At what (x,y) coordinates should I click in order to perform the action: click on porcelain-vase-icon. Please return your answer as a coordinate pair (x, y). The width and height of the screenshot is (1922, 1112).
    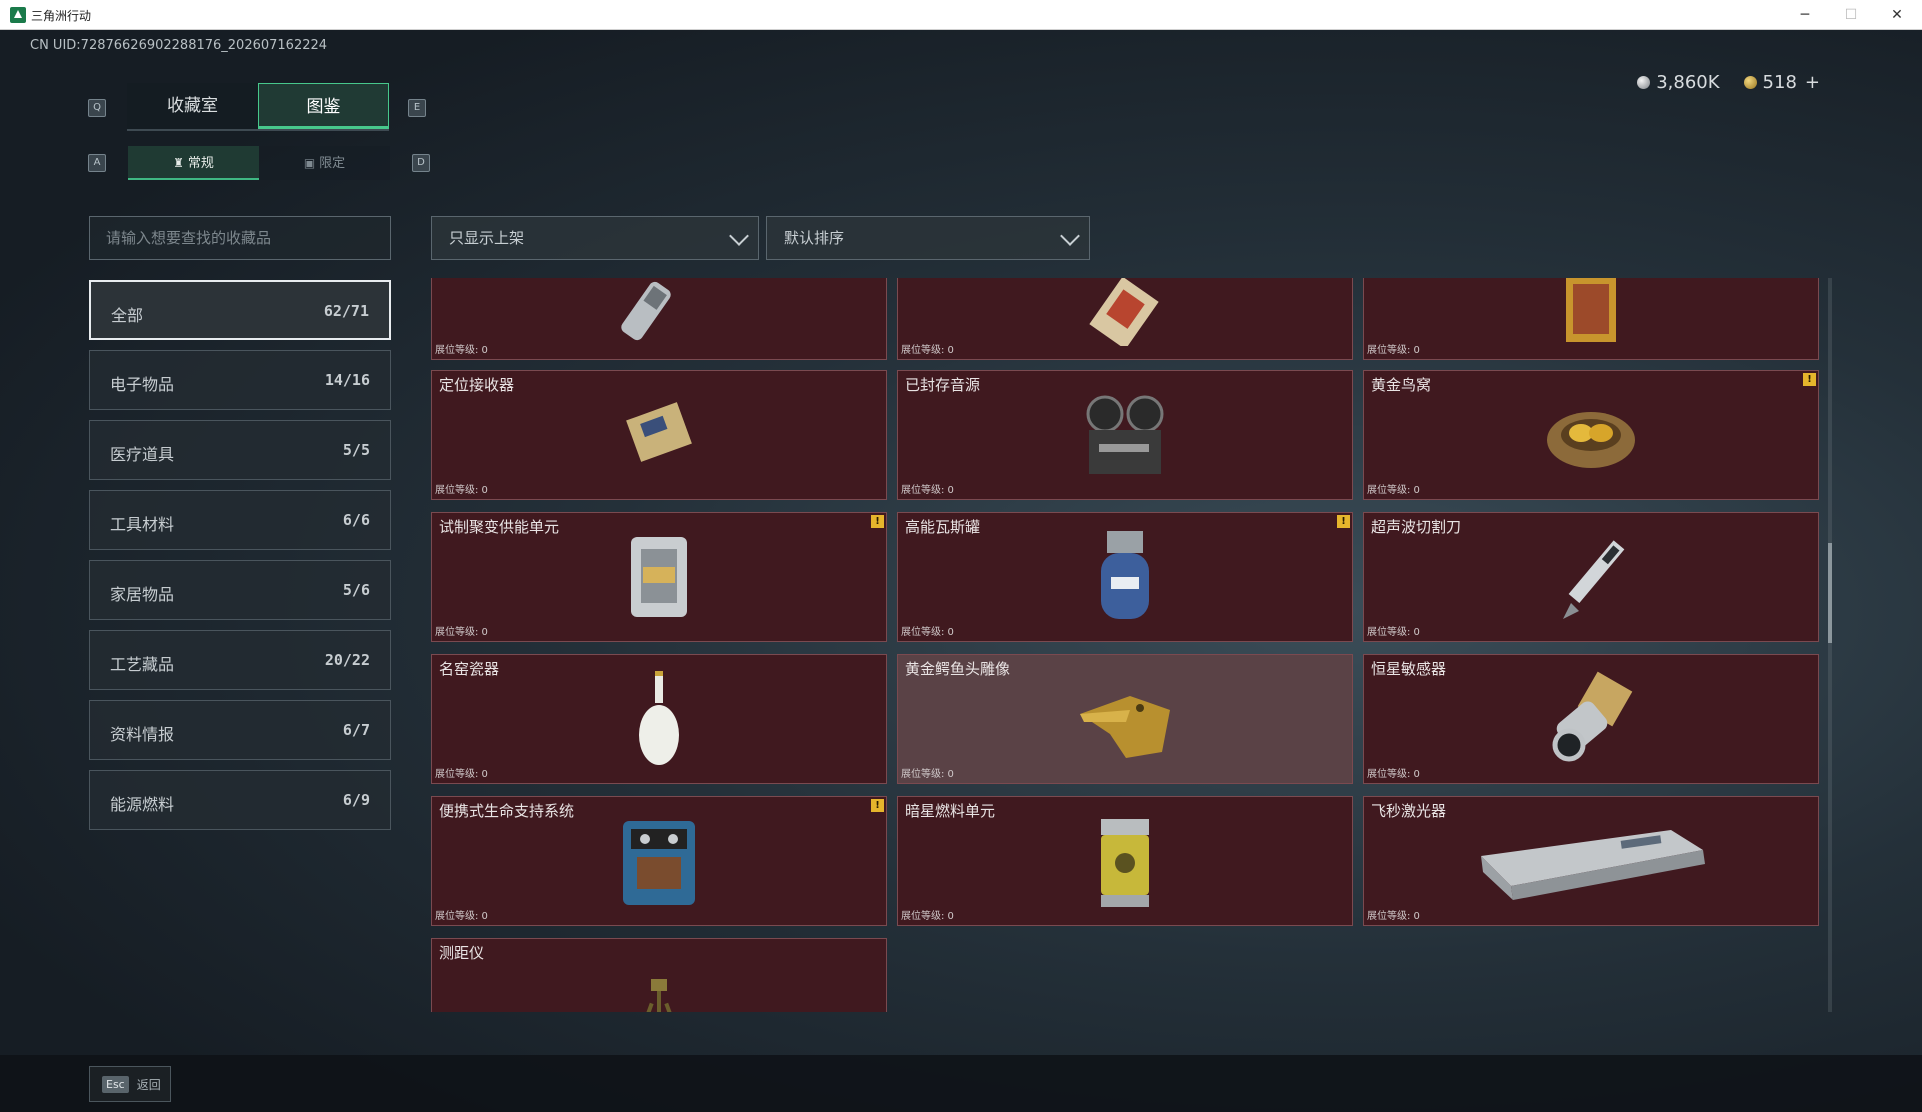
    Looking at the image, I should click on (659, 718).